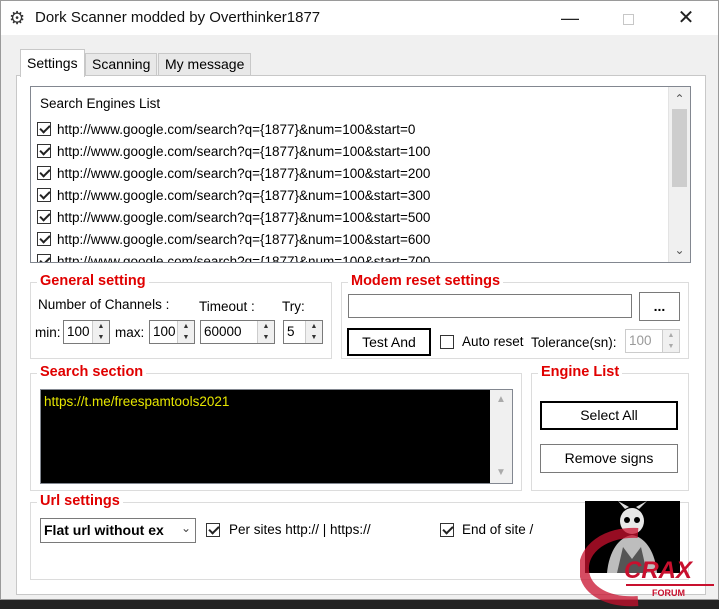 This screenshot has height=609, width=719. I want to click on url-mode-select: Flat url without ex ⌄, so click(118, 530).